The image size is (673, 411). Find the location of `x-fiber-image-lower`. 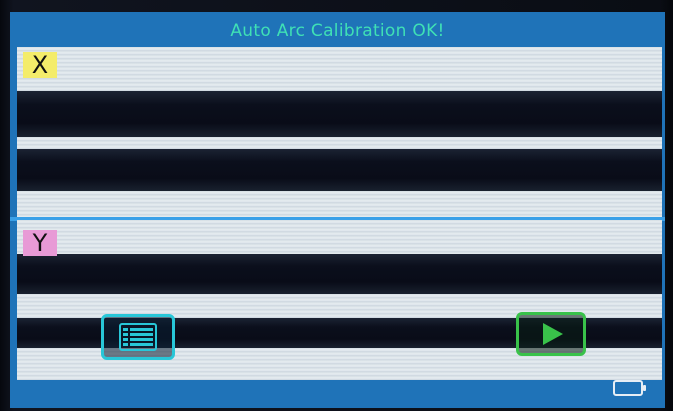

x-fiber-image-lower is located at coordinates (339, 205).